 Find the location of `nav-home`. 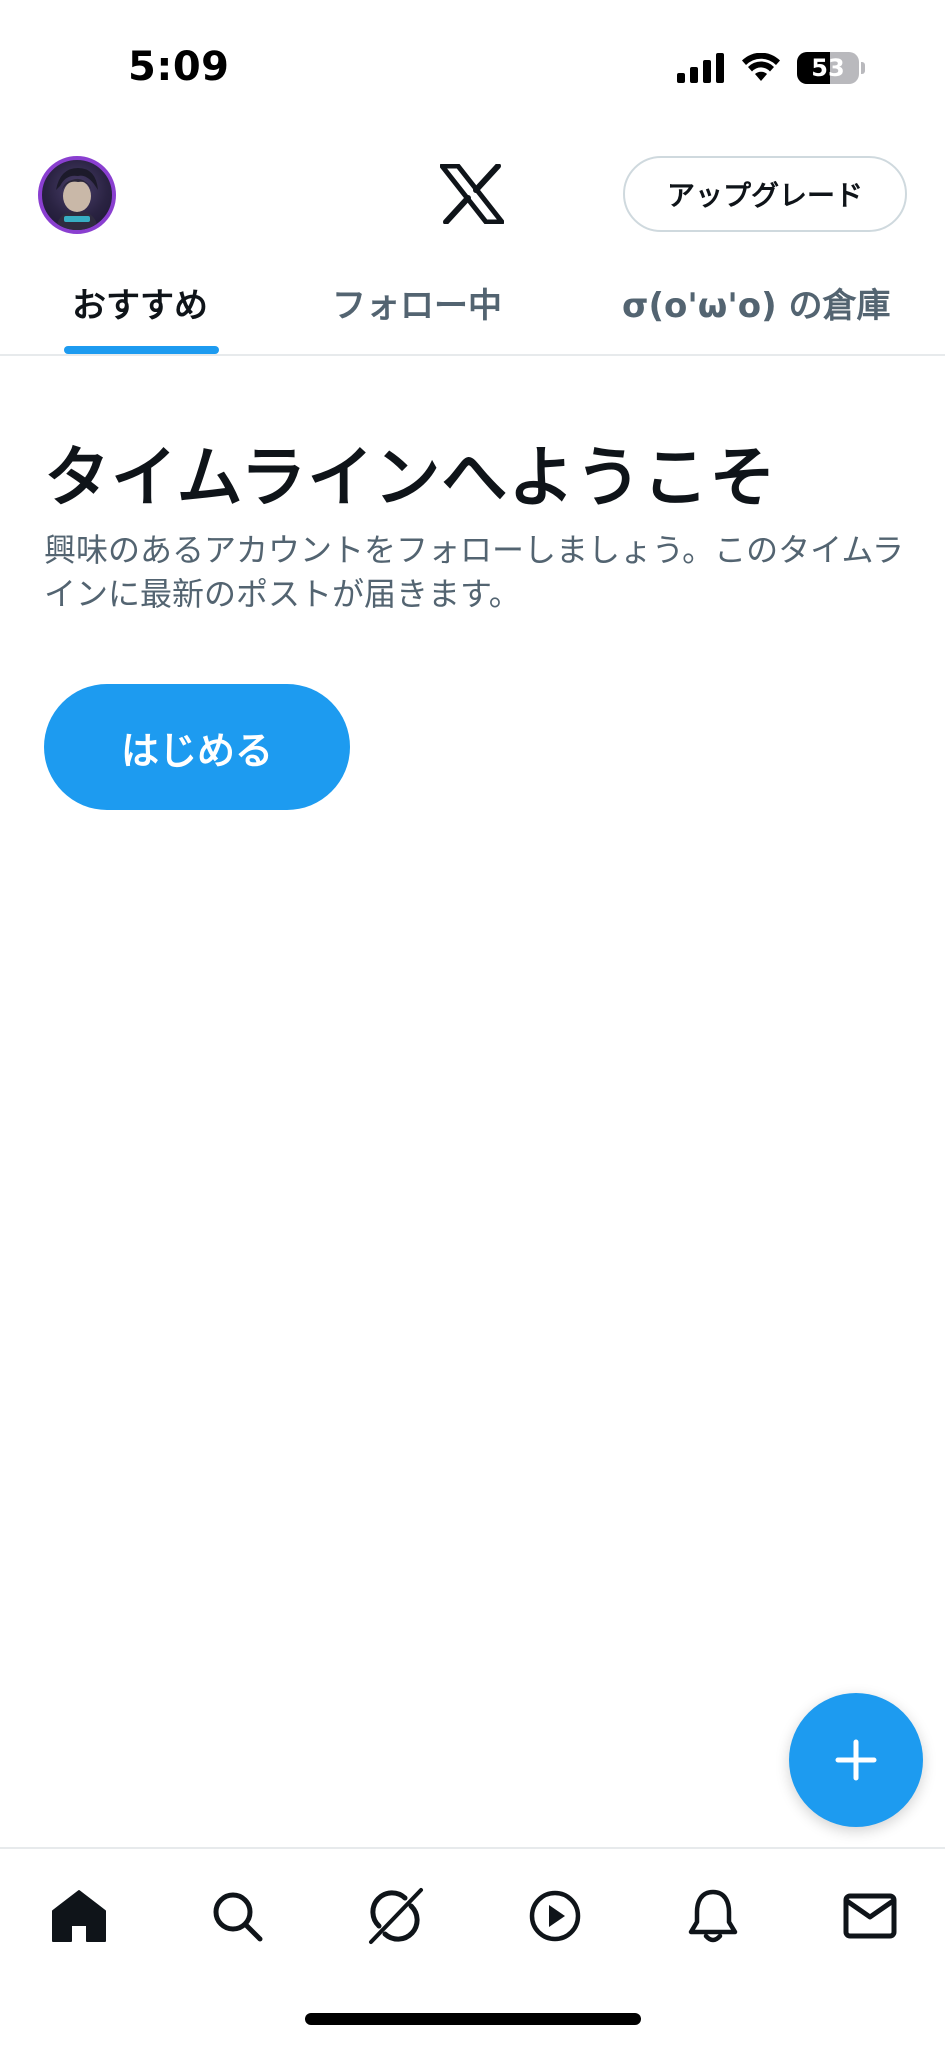

nav-home is located at coordinates (79, 1916).